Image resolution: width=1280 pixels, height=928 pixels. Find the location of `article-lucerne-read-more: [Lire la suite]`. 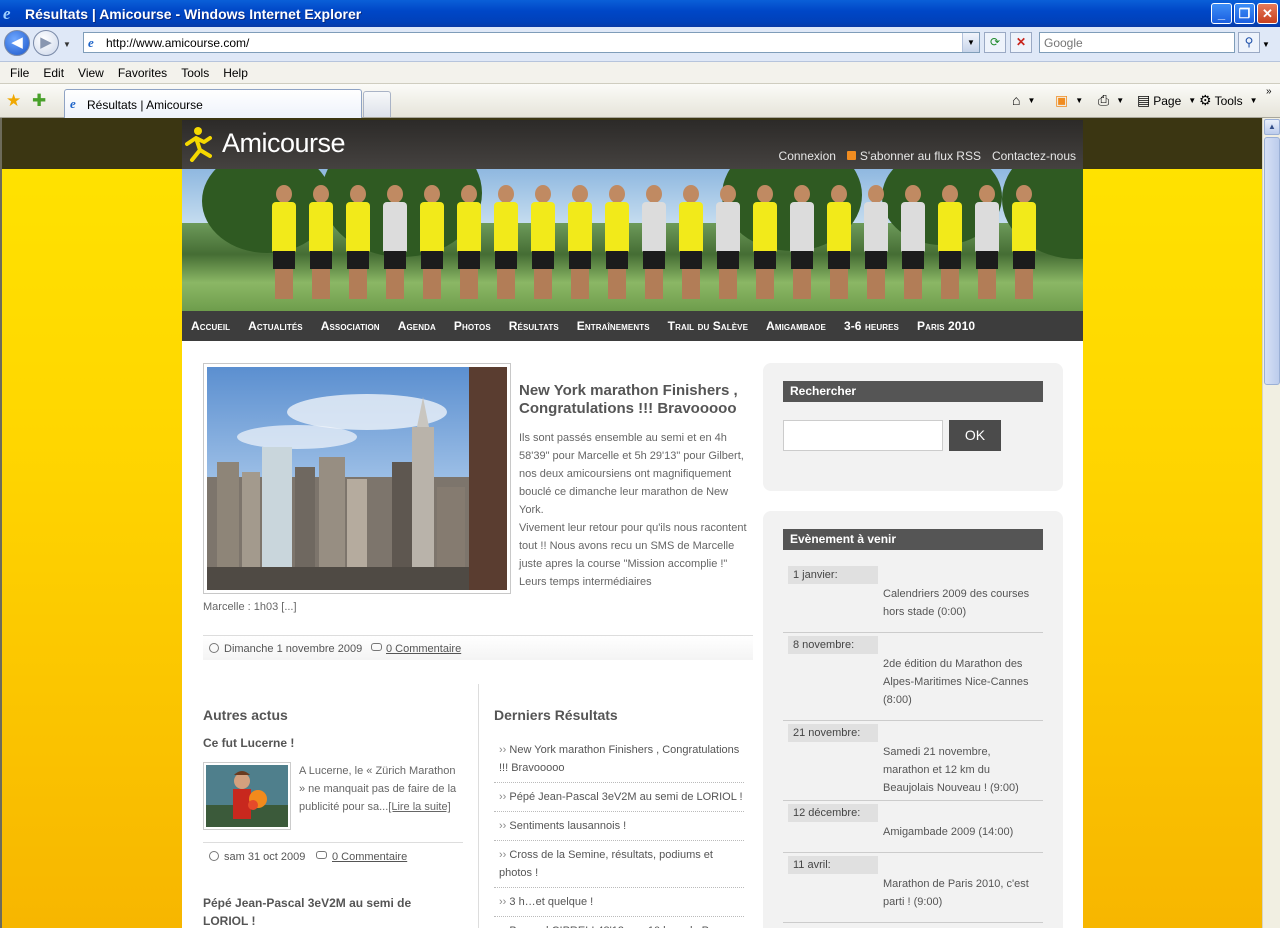

article-lucerne-read-more: [Lire la suite] is located at coordinates (419, 807).